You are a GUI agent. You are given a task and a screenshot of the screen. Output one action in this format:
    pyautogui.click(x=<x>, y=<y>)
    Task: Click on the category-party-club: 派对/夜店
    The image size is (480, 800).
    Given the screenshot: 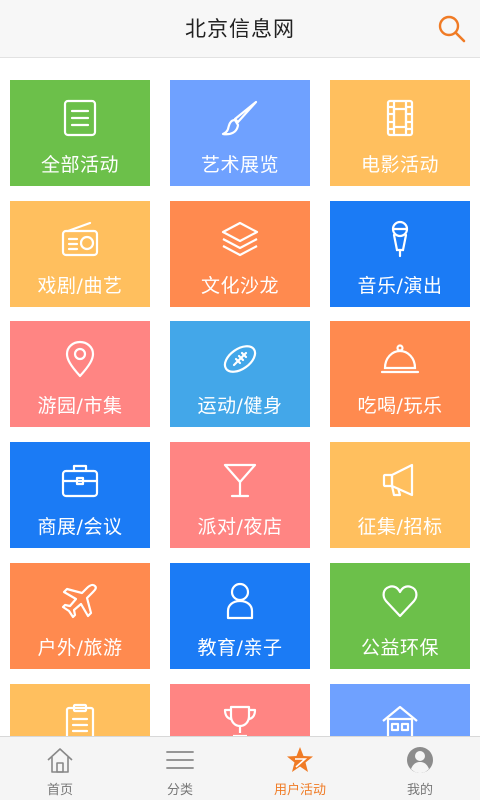 What is the action you would take?
    pyautogui.click(x=240, y=495)
    